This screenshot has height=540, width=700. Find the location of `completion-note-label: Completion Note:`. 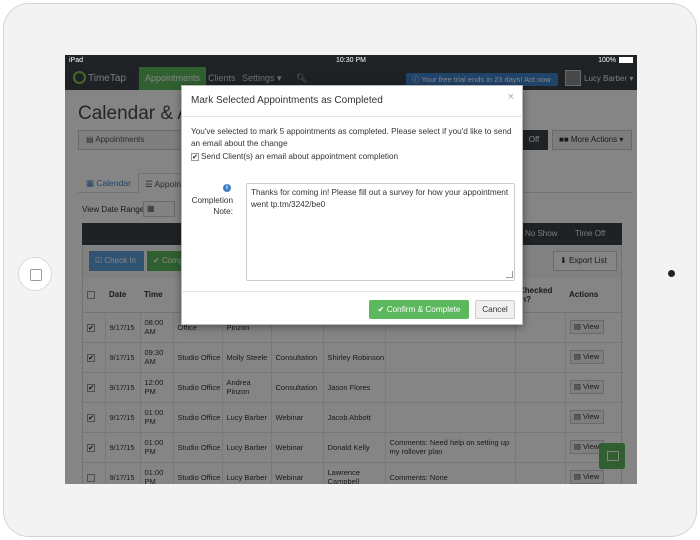

completion-note-label: Completion Note: is located at coordinates (212, 206).